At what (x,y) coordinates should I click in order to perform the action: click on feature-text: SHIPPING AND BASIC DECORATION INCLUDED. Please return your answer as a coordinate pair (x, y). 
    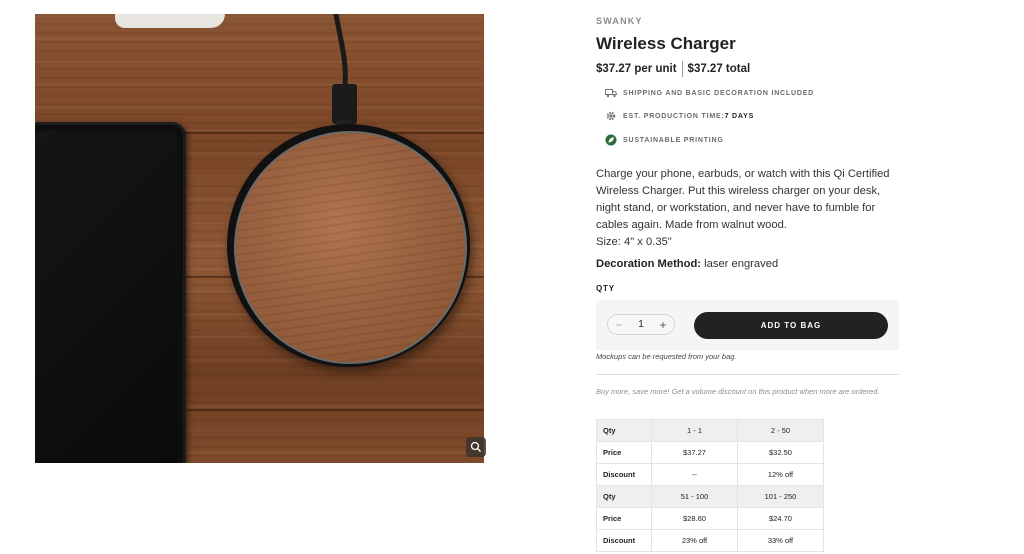
    Looking at the image, I should click on (719, 93).